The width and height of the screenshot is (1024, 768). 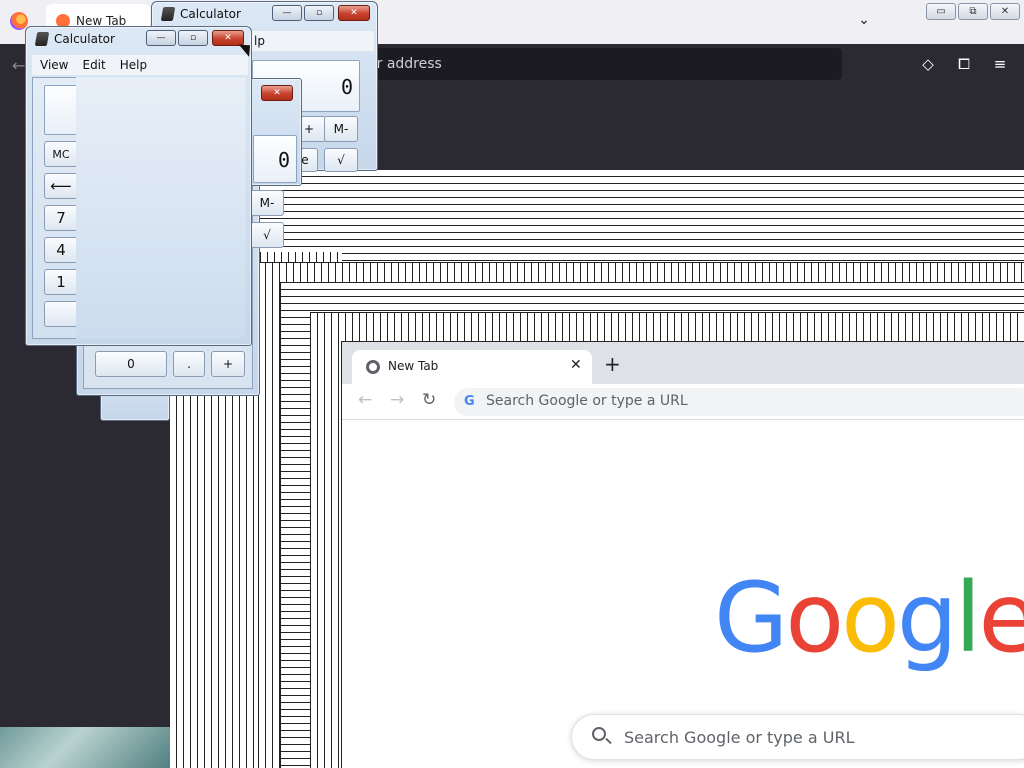 I want to click on menu-help: lp, so click(x=259, y=41).